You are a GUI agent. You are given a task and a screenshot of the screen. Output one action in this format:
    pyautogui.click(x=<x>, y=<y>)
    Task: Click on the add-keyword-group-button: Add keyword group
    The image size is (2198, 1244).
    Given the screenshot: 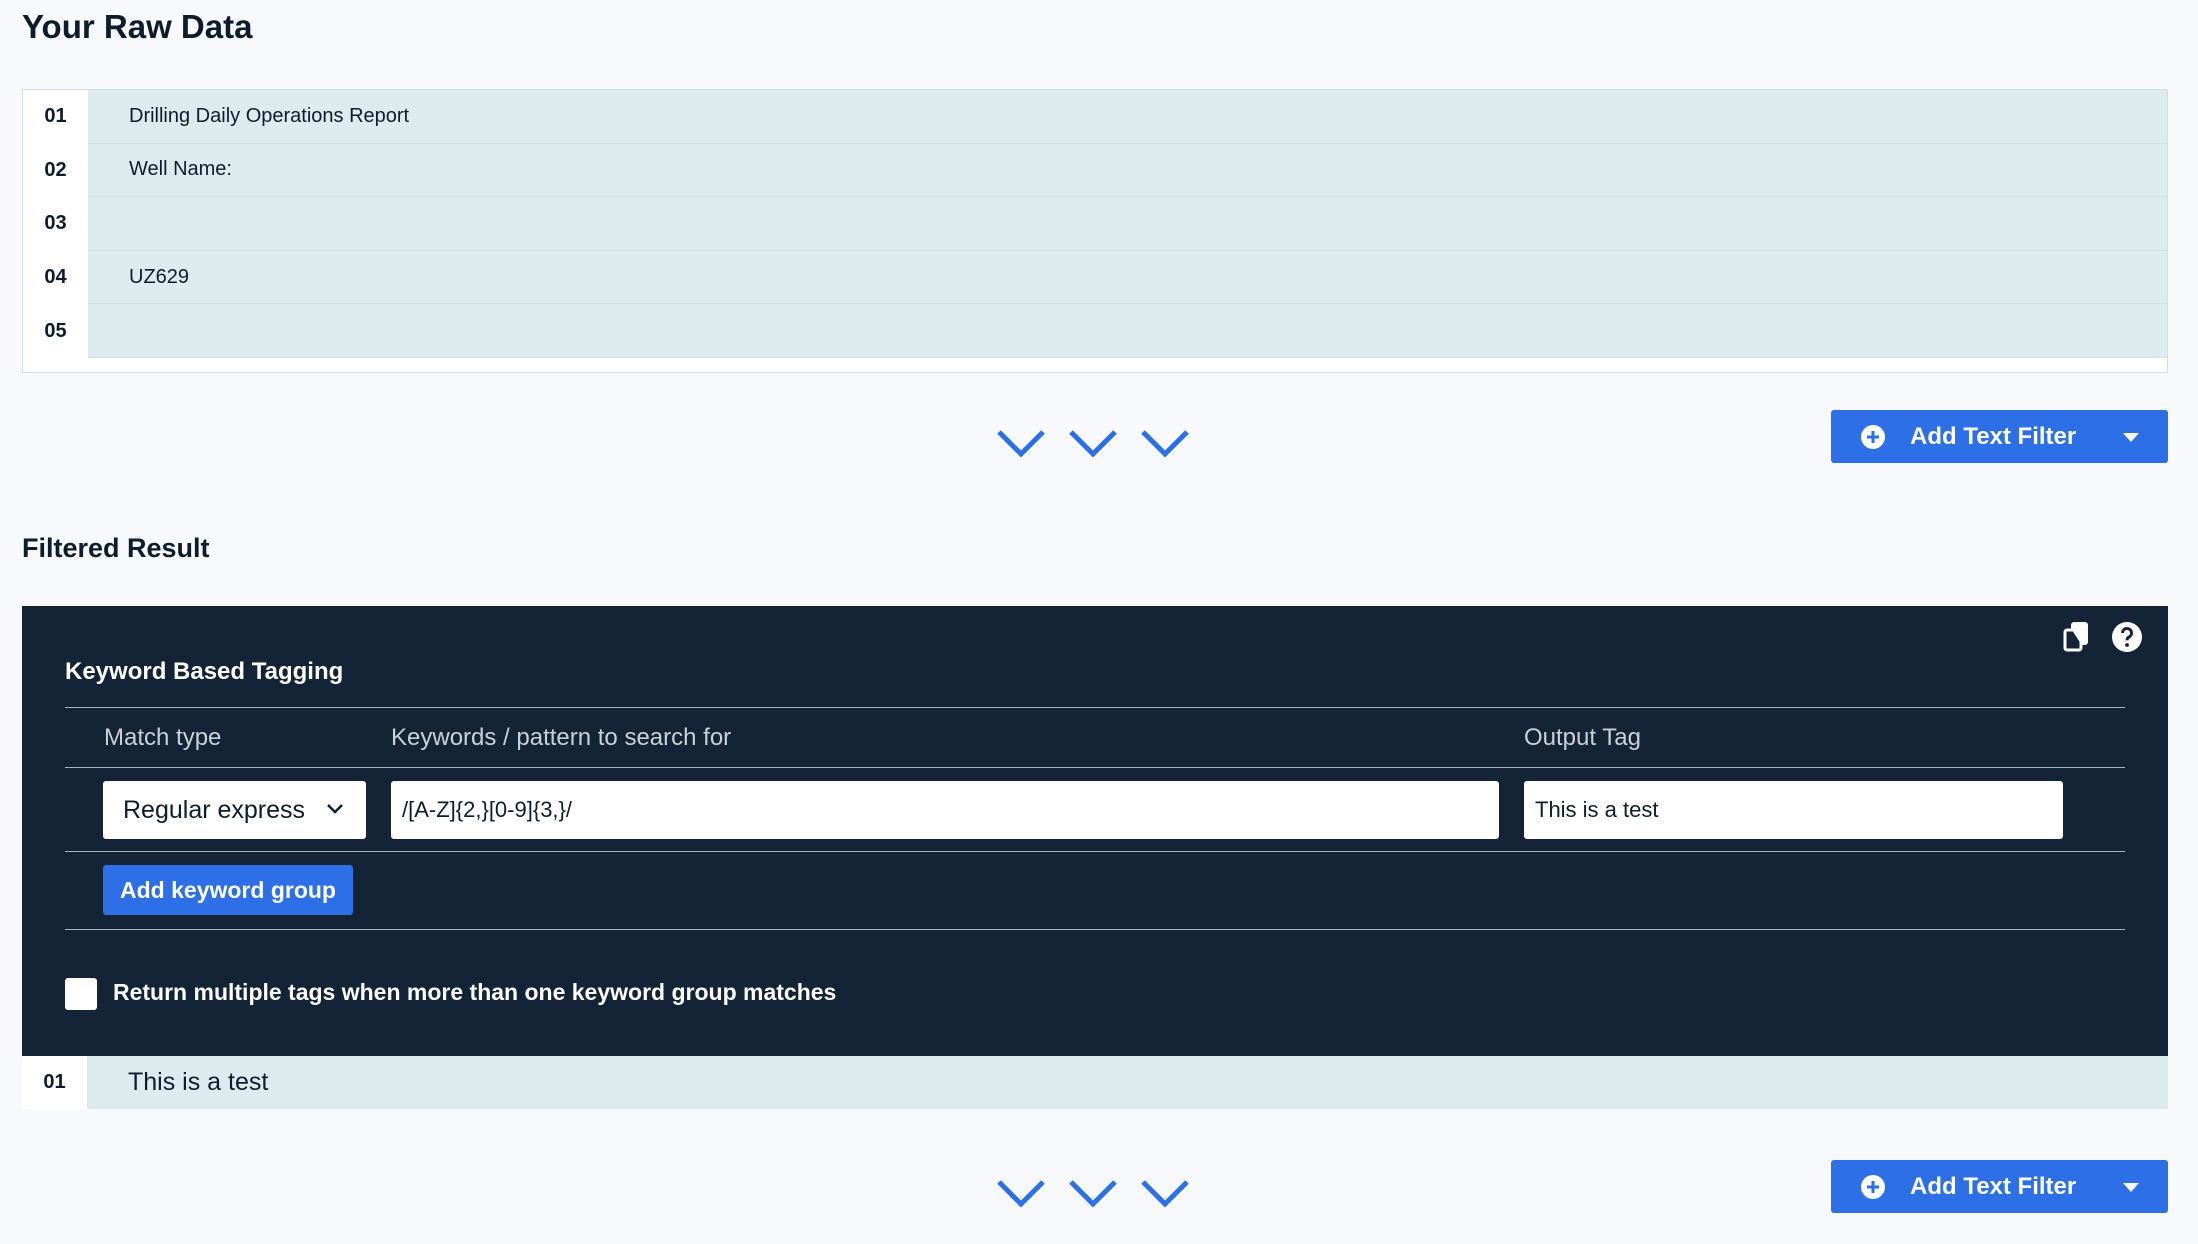 What is the action you would take?
    pyautogui.click(x=228, y=890)
    